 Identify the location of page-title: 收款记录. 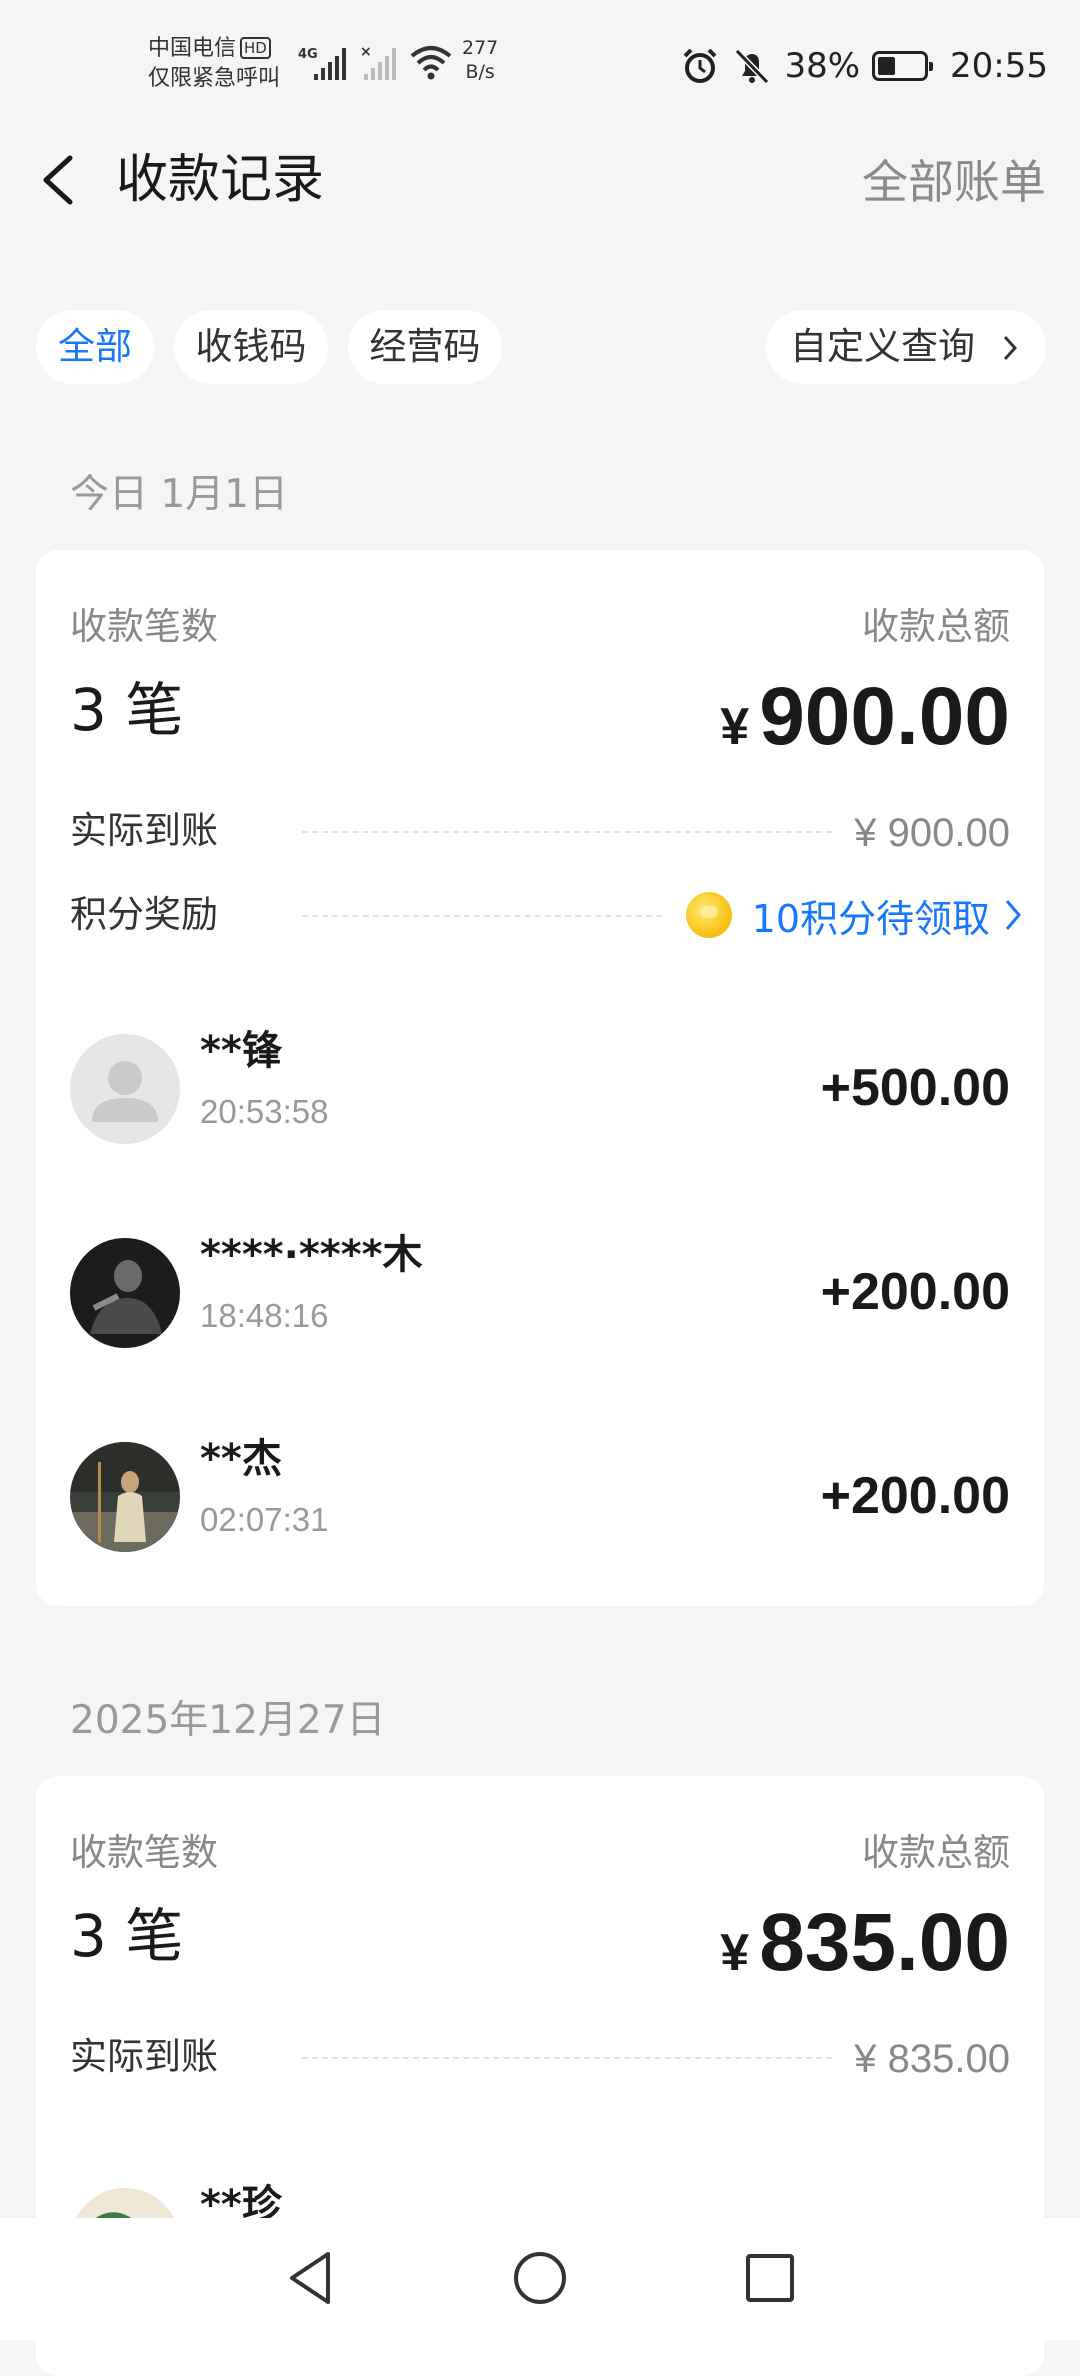
(220, 180).